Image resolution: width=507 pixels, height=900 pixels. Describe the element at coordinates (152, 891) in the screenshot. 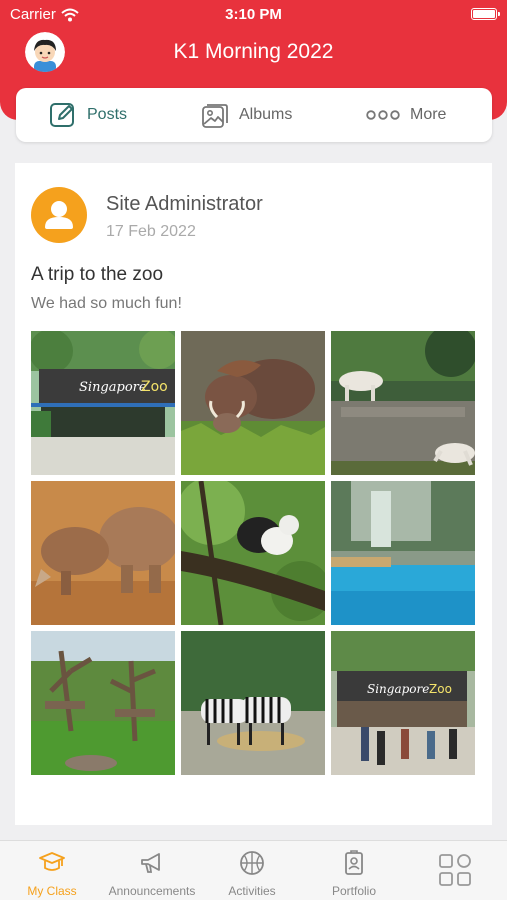

I see `nav-announcements-label: Announcements` at that location.